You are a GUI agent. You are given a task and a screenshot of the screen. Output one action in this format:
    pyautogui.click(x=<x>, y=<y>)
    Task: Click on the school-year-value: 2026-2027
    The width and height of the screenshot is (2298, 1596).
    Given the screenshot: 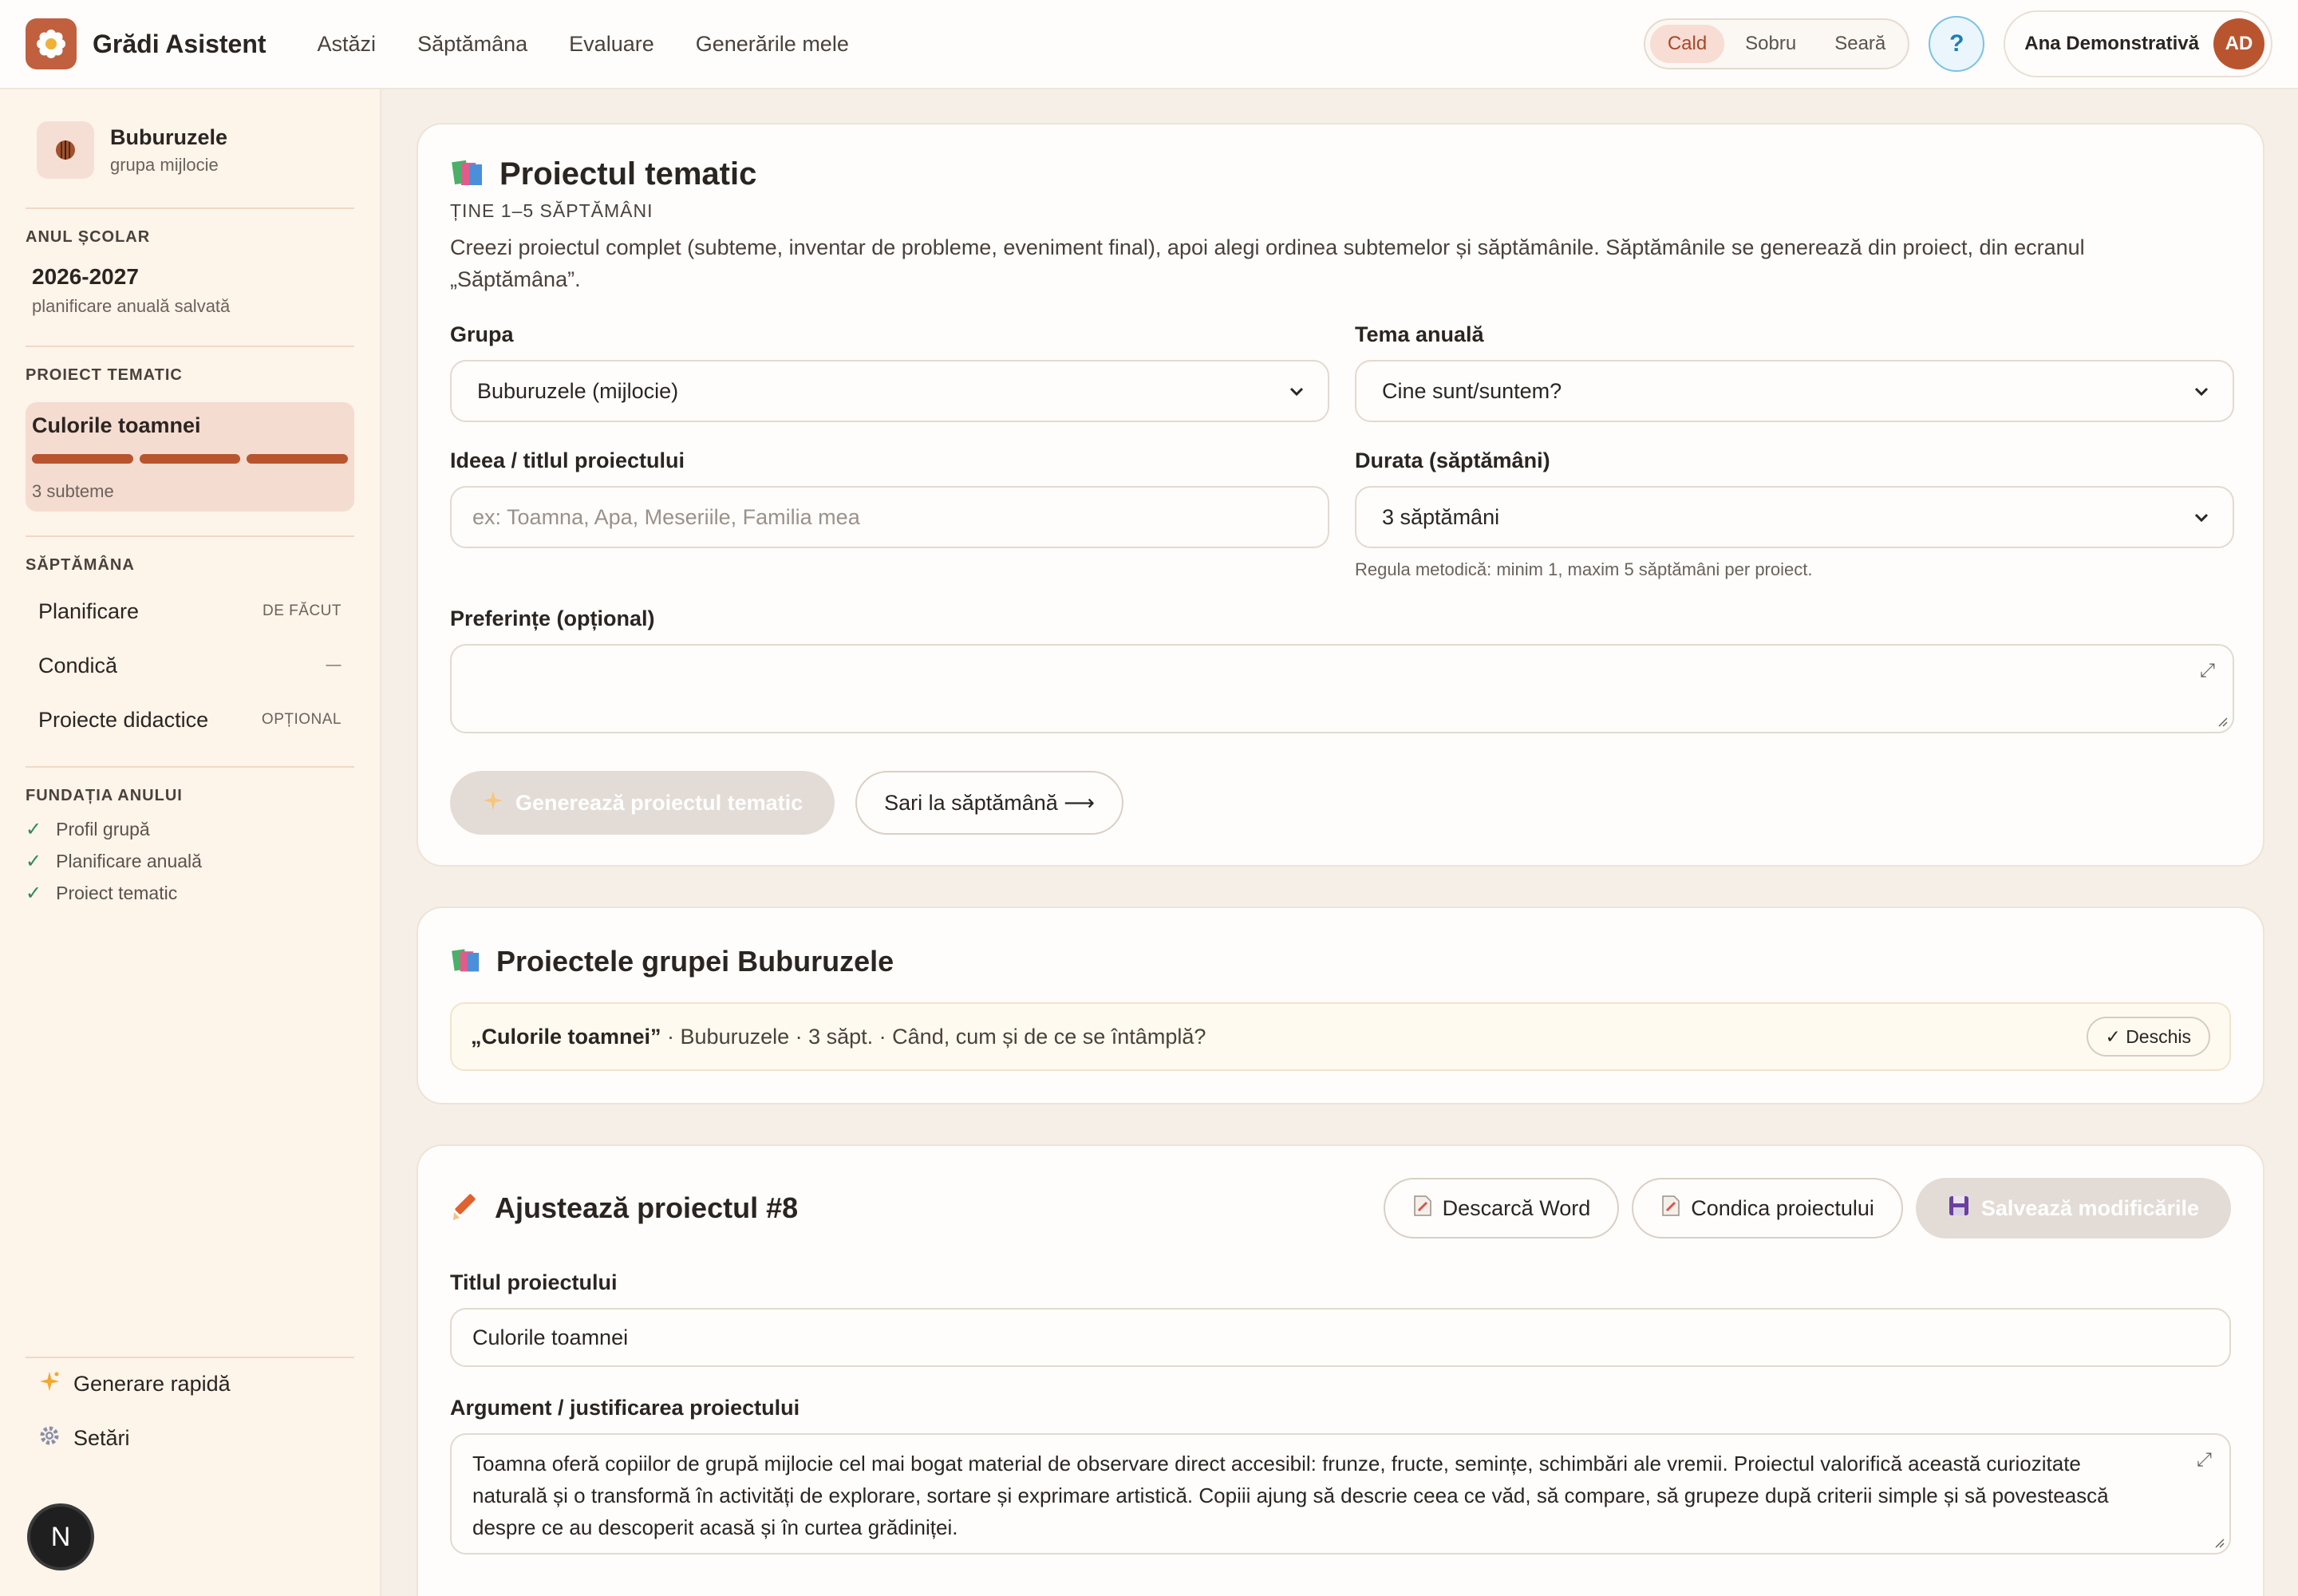 What is the action you would take?
    pyautogui.click(x=190, y=277)
    